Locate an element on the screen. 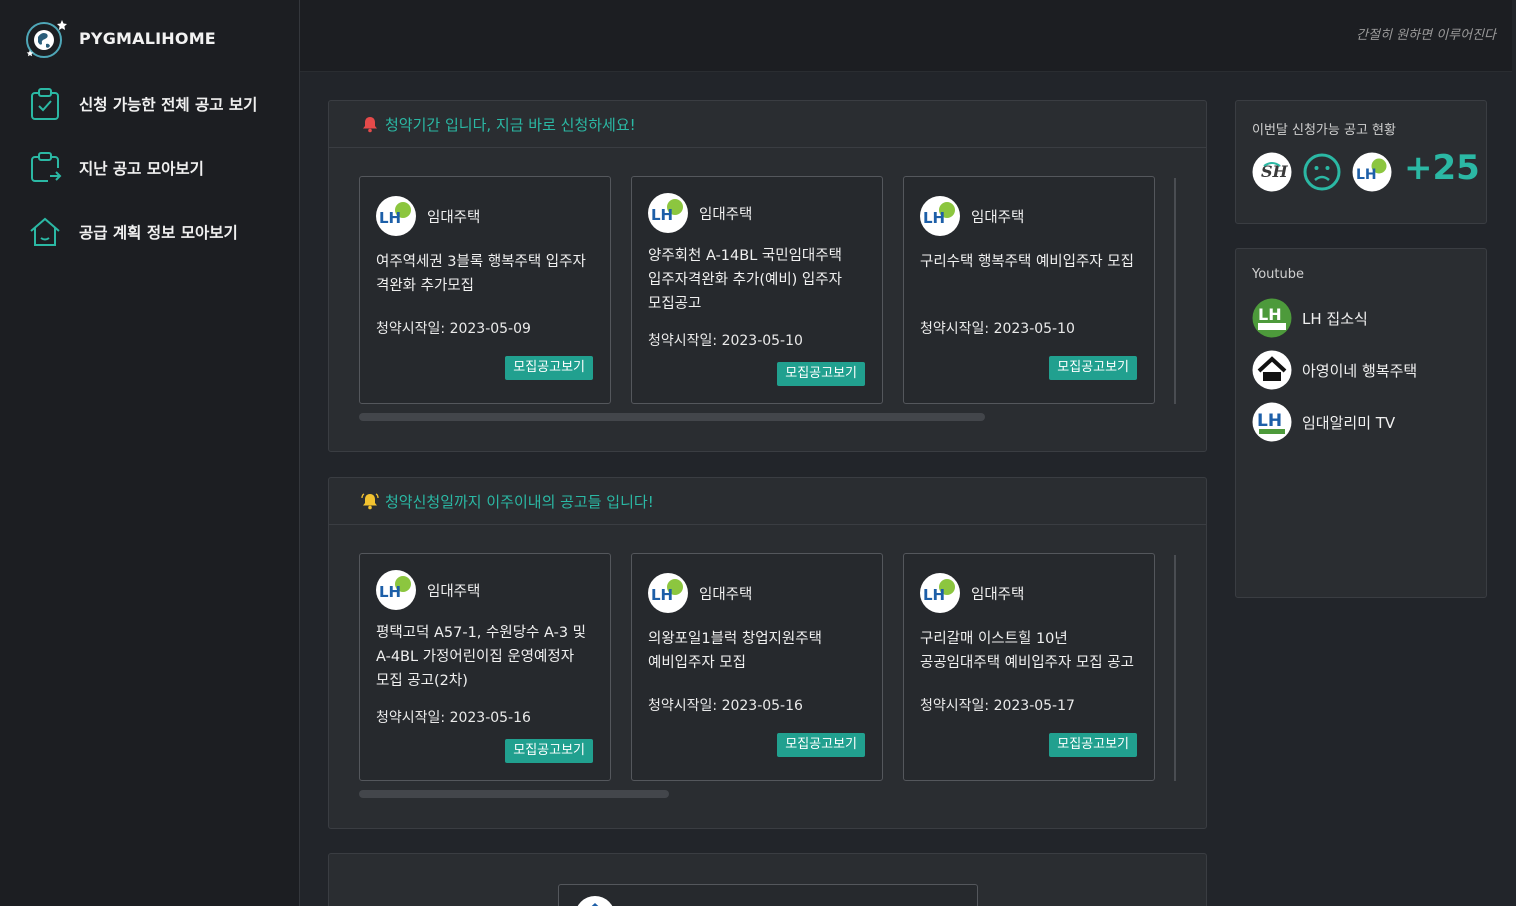 Image resolution: width=1516 pixels, height=906 pixels. youtube-channel-imdae-alimi: LH 임대알리미 TV is located at coordinates (1323, 422).